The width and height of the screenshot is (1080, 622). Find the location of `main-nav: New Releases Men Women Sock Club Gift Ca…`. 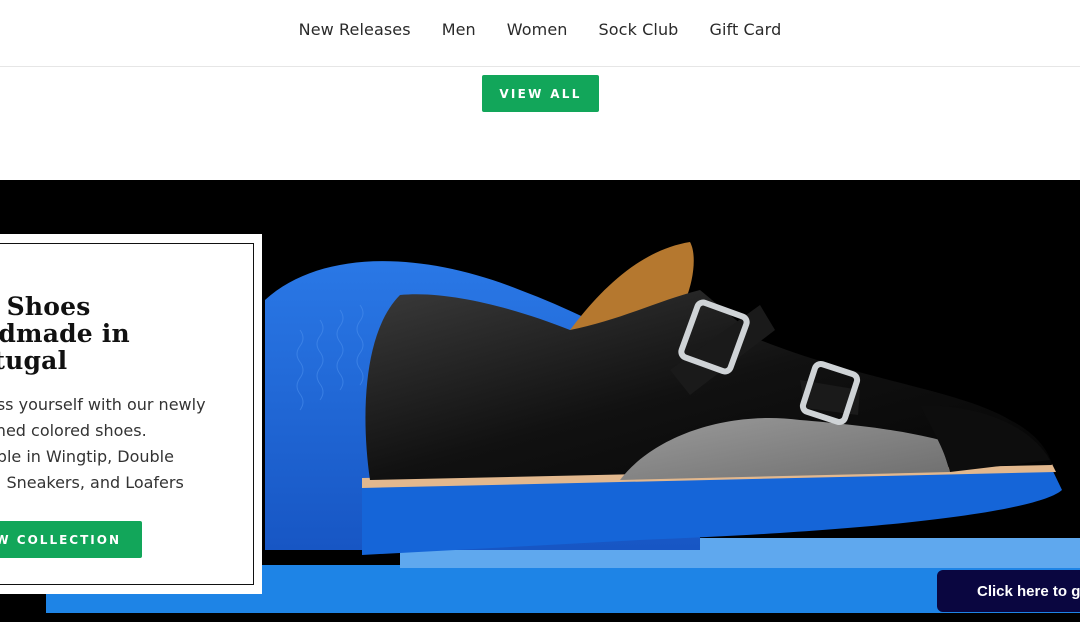

main-nav: New Releases Men Women Sock Club Gift Ca… is located at coordinates (540, 29).